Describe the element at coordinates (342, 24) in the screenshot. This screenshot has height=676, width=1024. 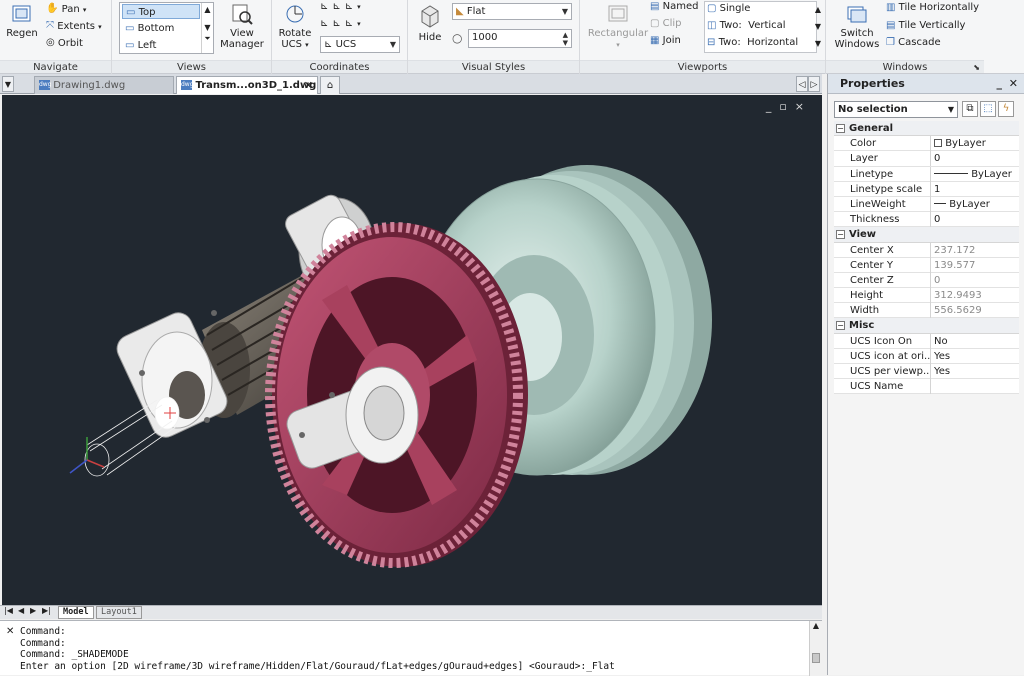
I see `ucs-tools-row-2: ⊾⊾⊾▾` at that location.